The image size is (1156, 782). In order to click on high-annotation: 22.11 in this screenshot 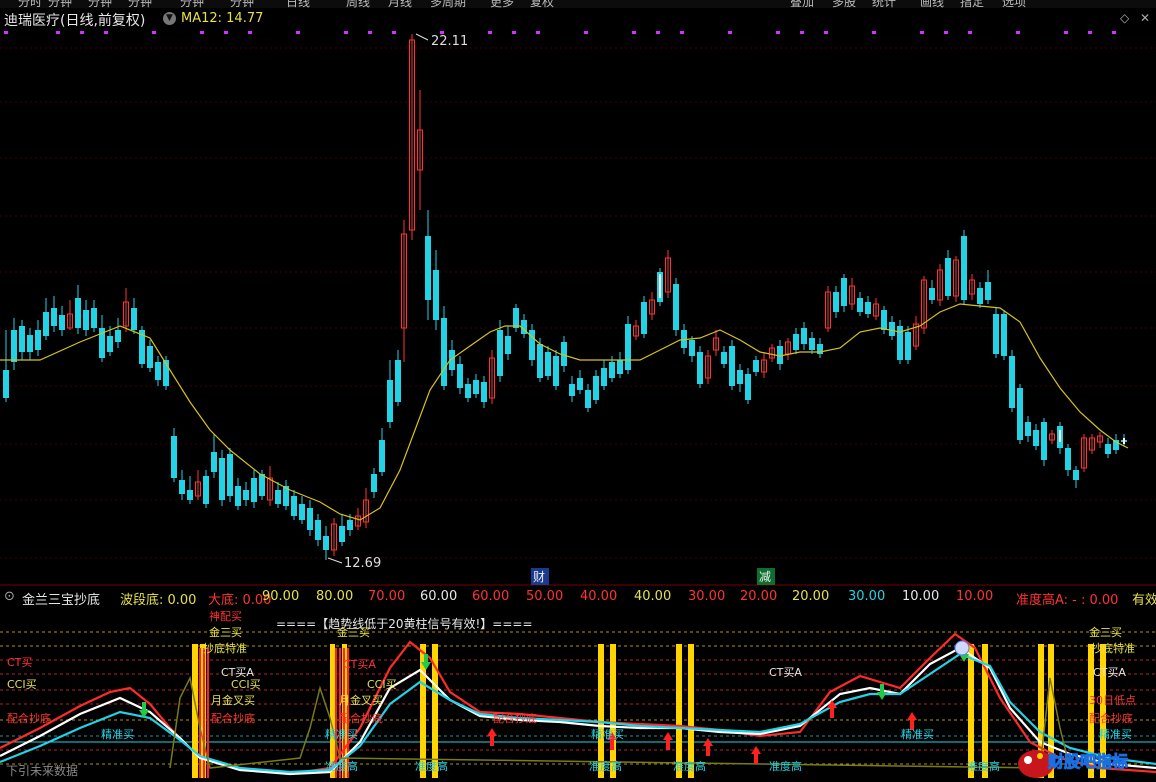, I will do `click(441, 41)`.